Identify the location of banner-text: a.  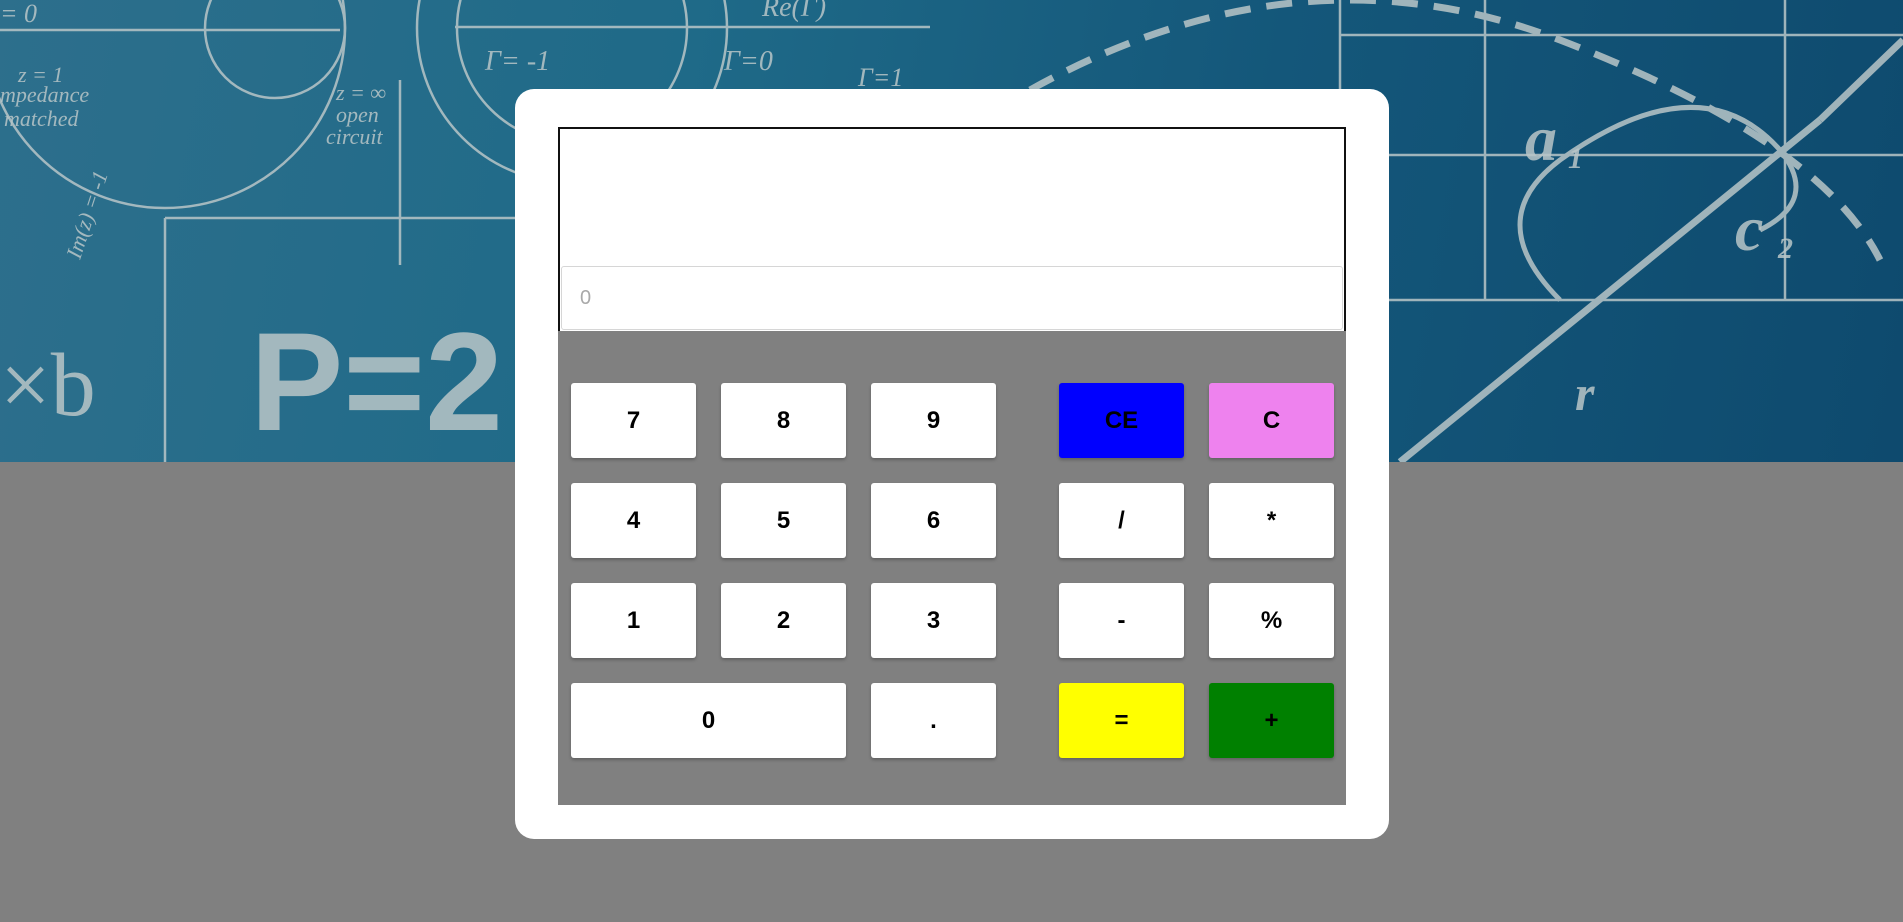
(1541, 138).